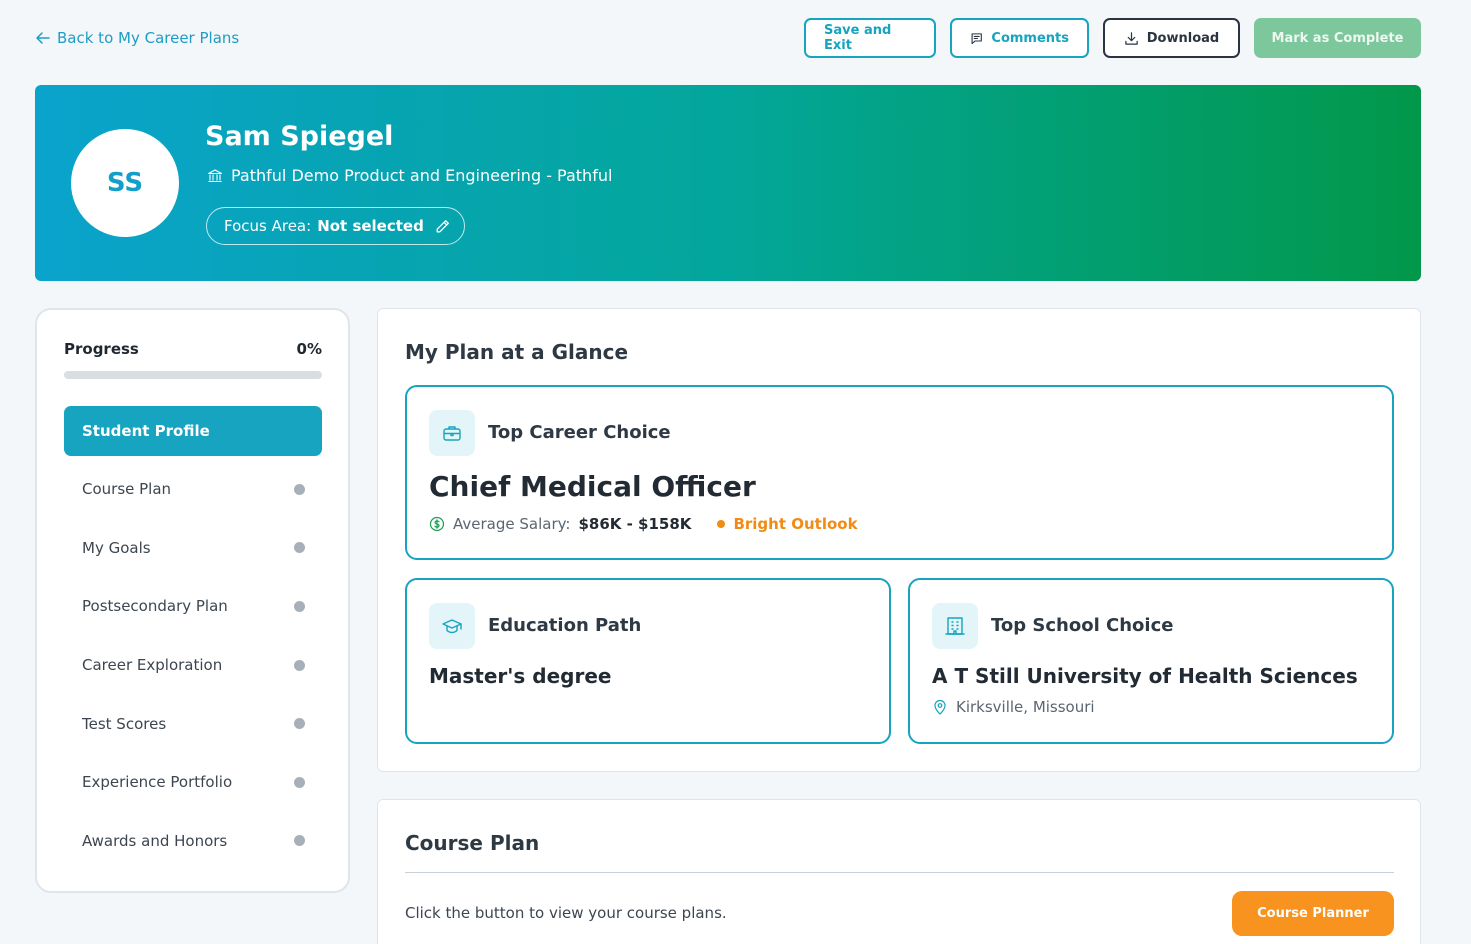  I want to click on career-title: Chief Medical Officer, so click(592, 486).